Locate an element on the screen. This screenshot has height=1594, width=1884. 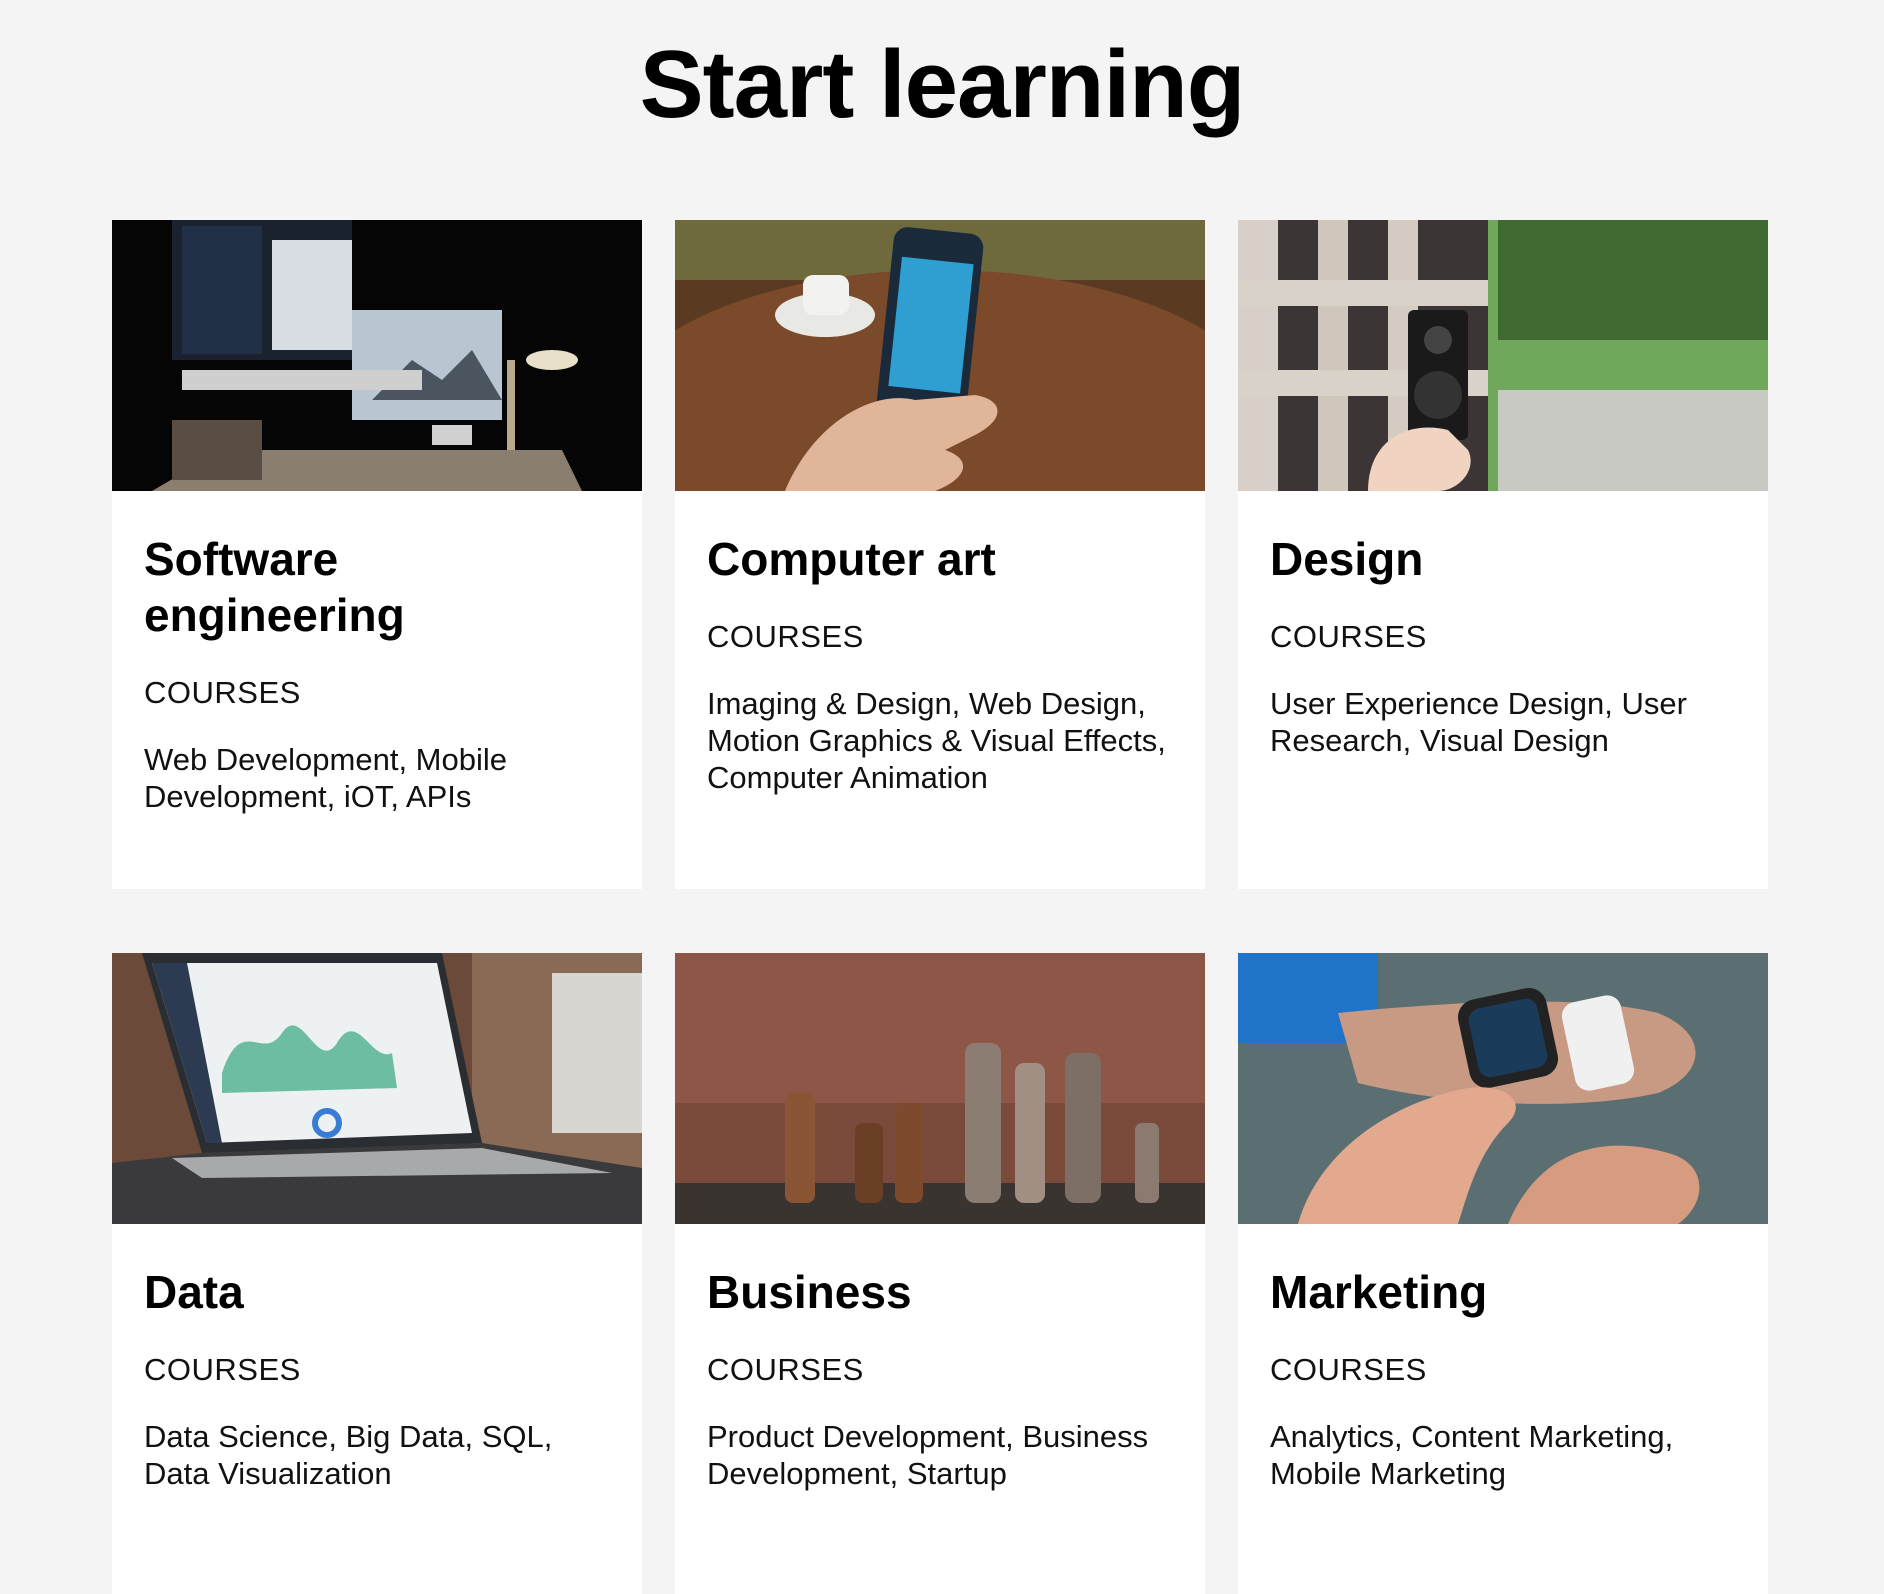
chess-pieces-photo is located at coordinates (940, 1088).